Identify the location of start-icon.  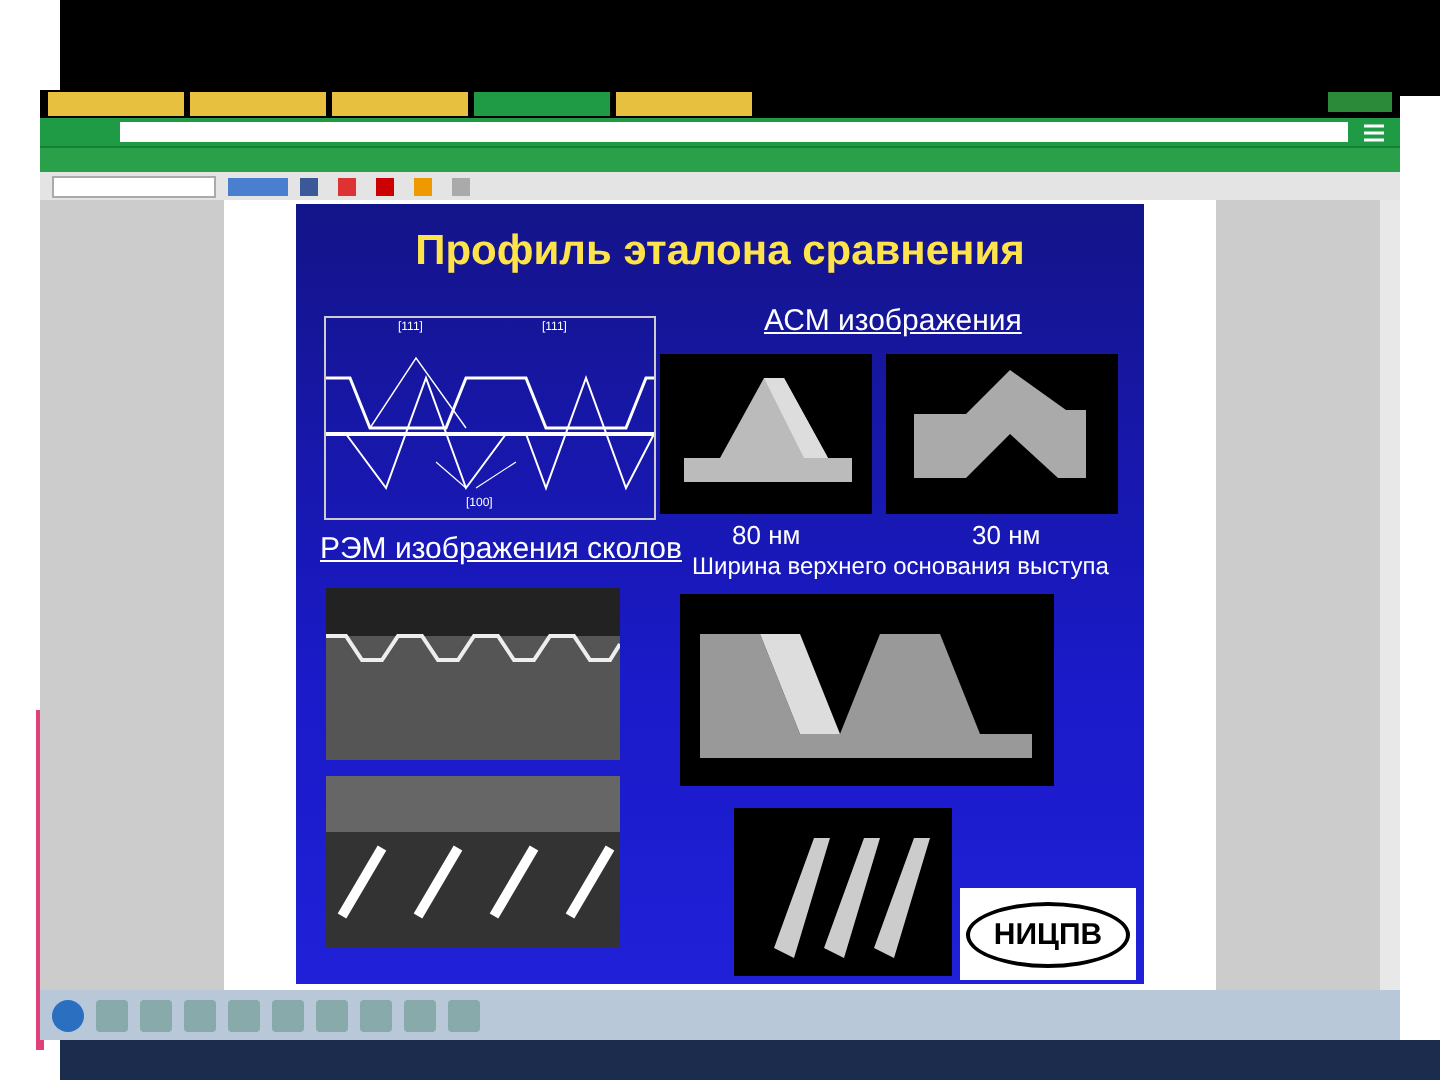
(68, 1015).